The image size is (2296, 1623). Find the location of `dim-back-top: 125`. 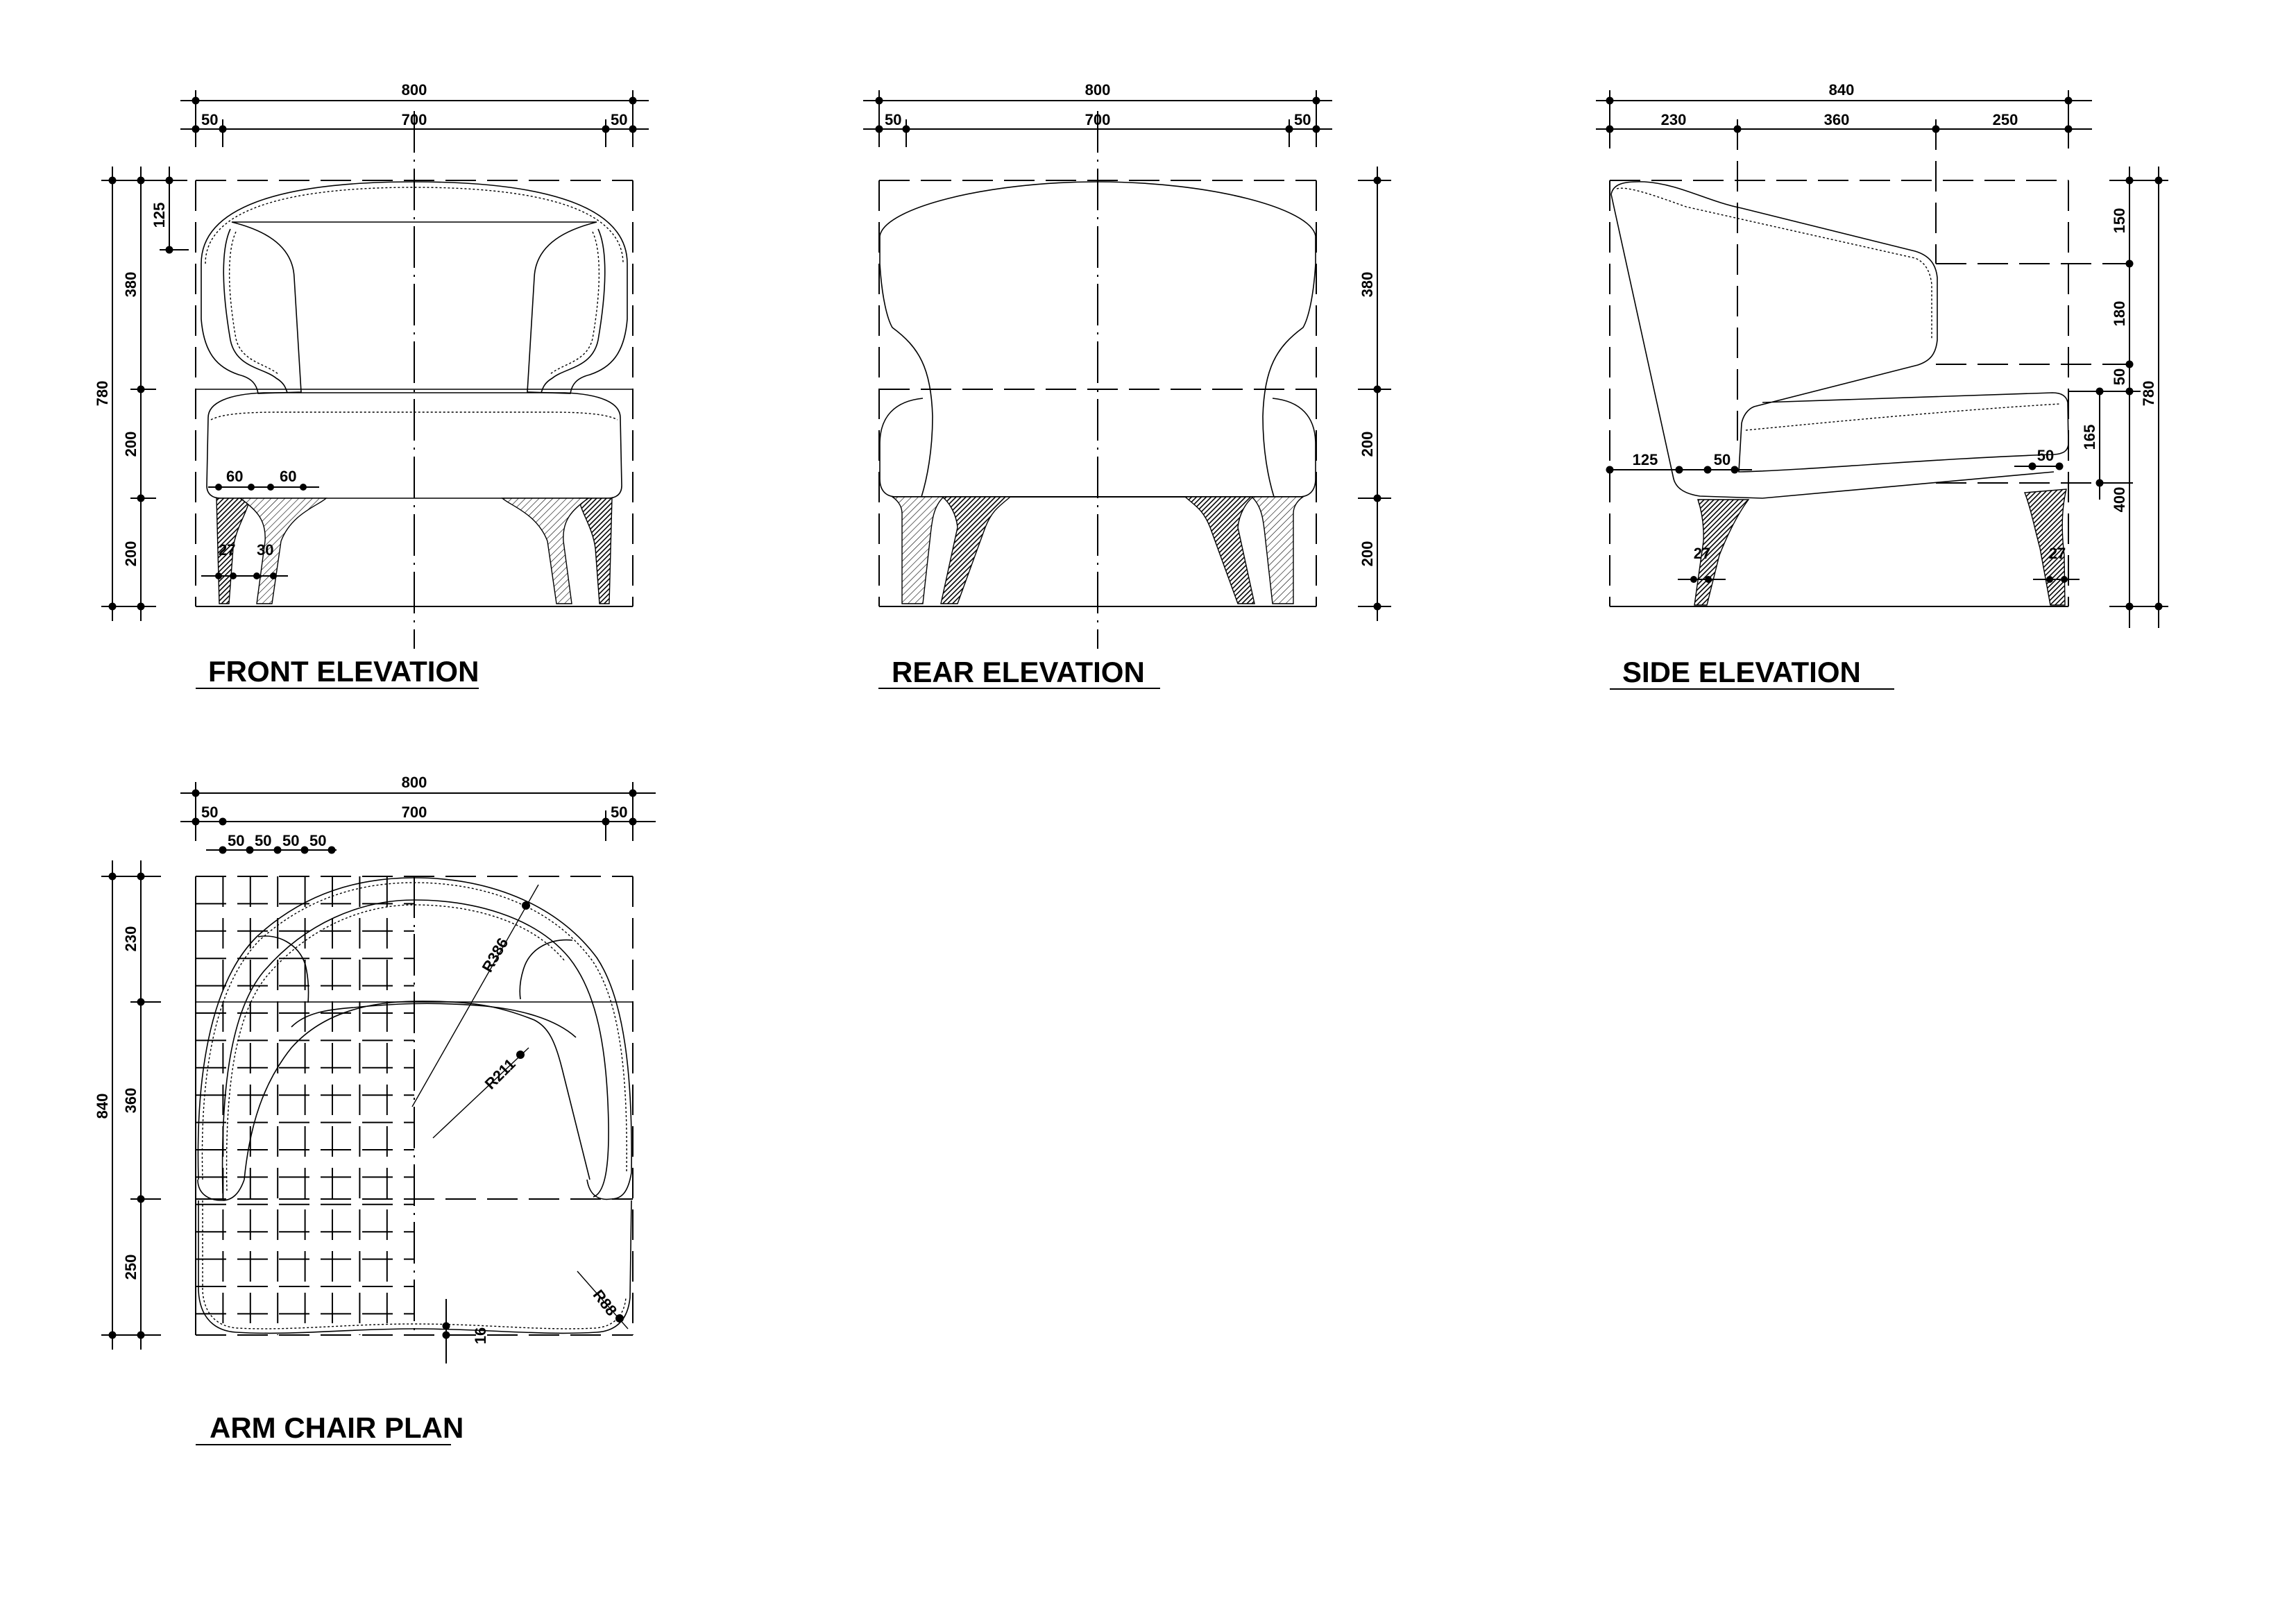

dim-back-top: 125 is located at coordinates (159, 216).